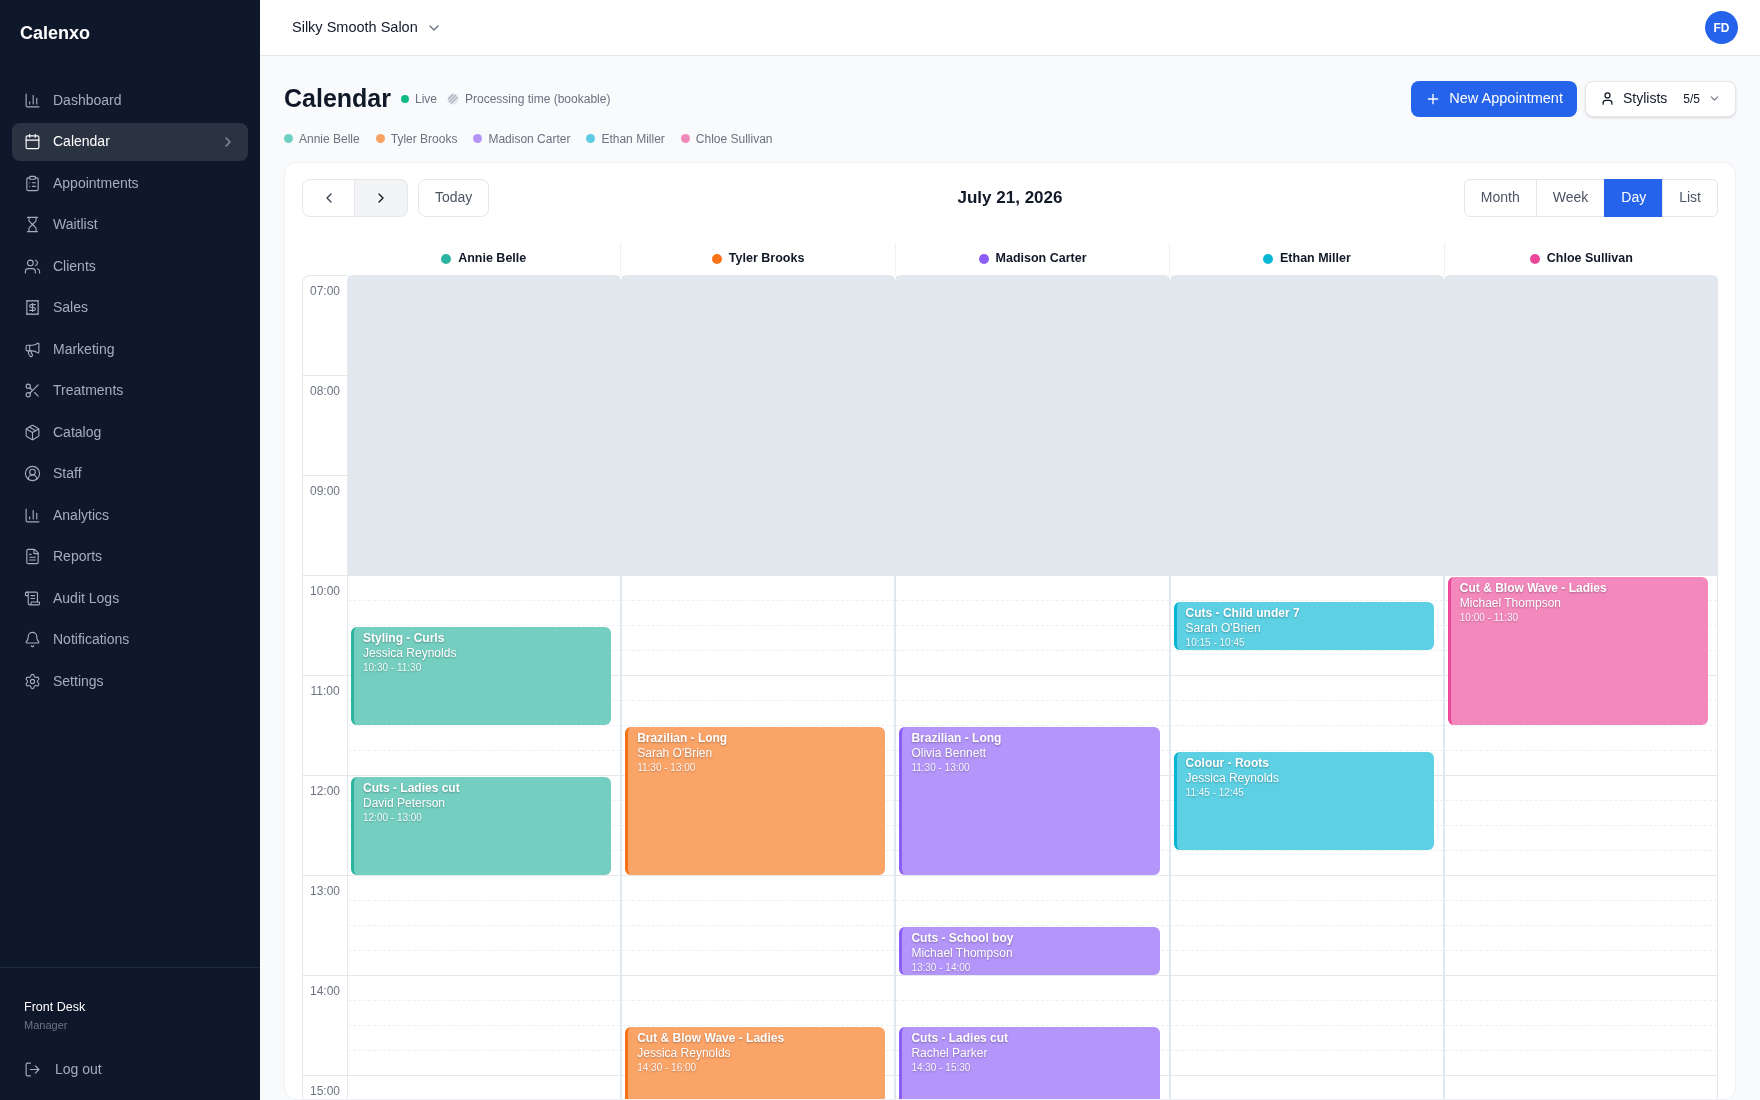 The image size is (1760, 1100). I want to click on hour-label: 07:00, so click(325, 290).